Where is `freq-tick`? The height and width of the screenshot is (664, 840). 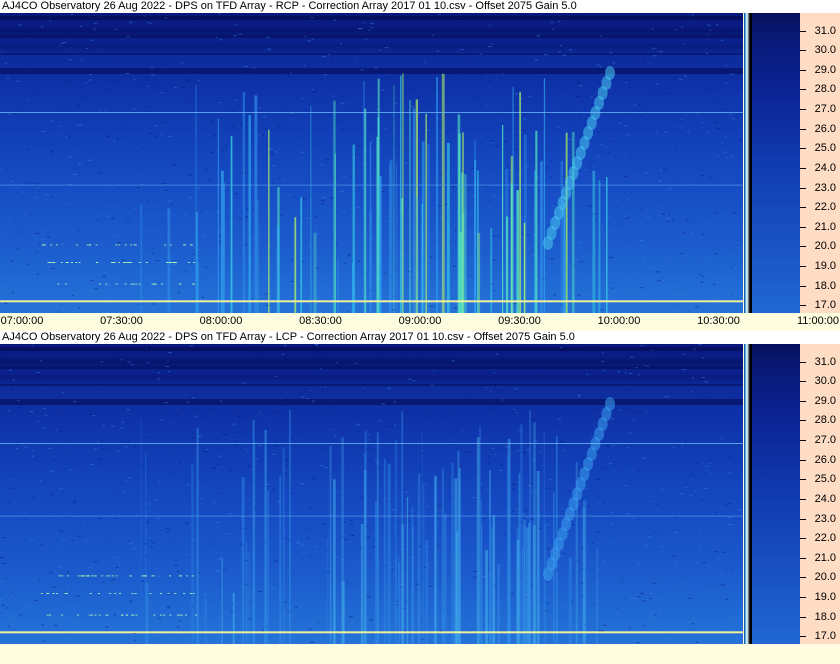
freq-tick is located at coordinates (803, 539).